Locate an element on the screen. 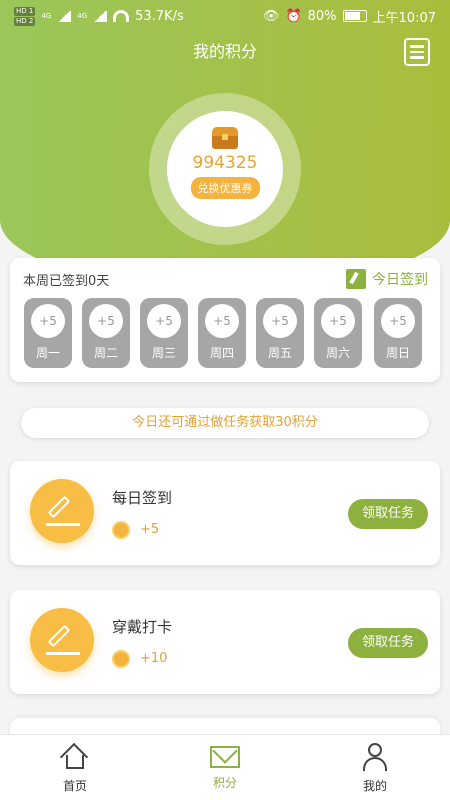  exchange-coupon-button: 兑换优惠券 is located at coordinates (225, 188).